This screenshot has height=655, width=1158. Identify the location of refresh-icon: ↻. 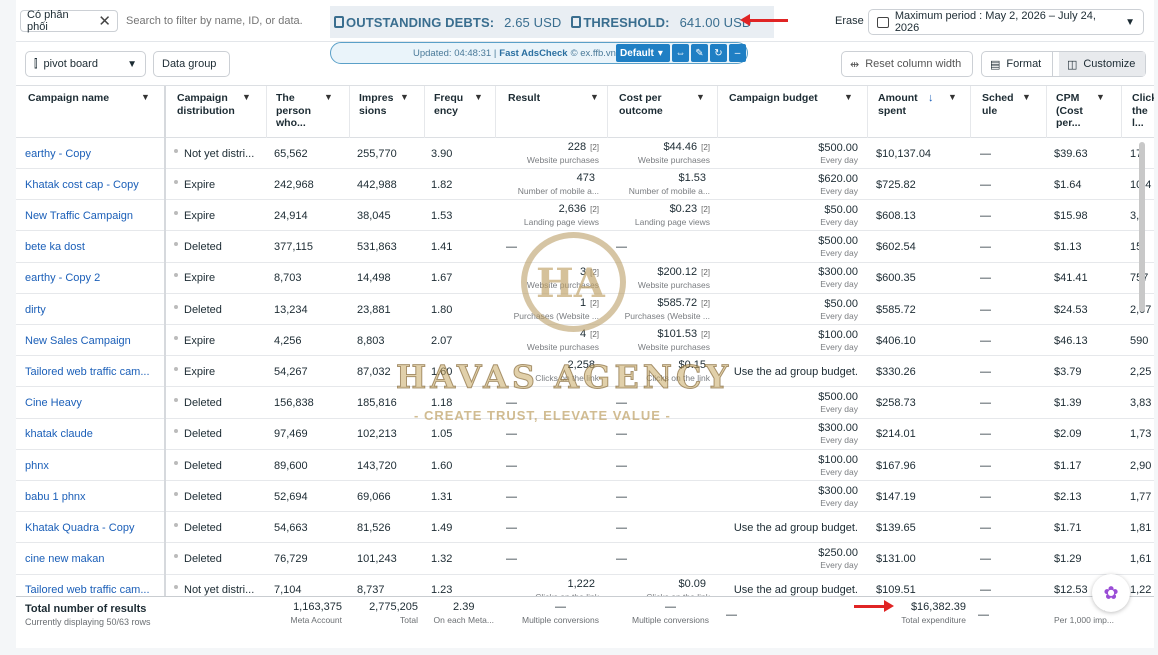
(718, 53).